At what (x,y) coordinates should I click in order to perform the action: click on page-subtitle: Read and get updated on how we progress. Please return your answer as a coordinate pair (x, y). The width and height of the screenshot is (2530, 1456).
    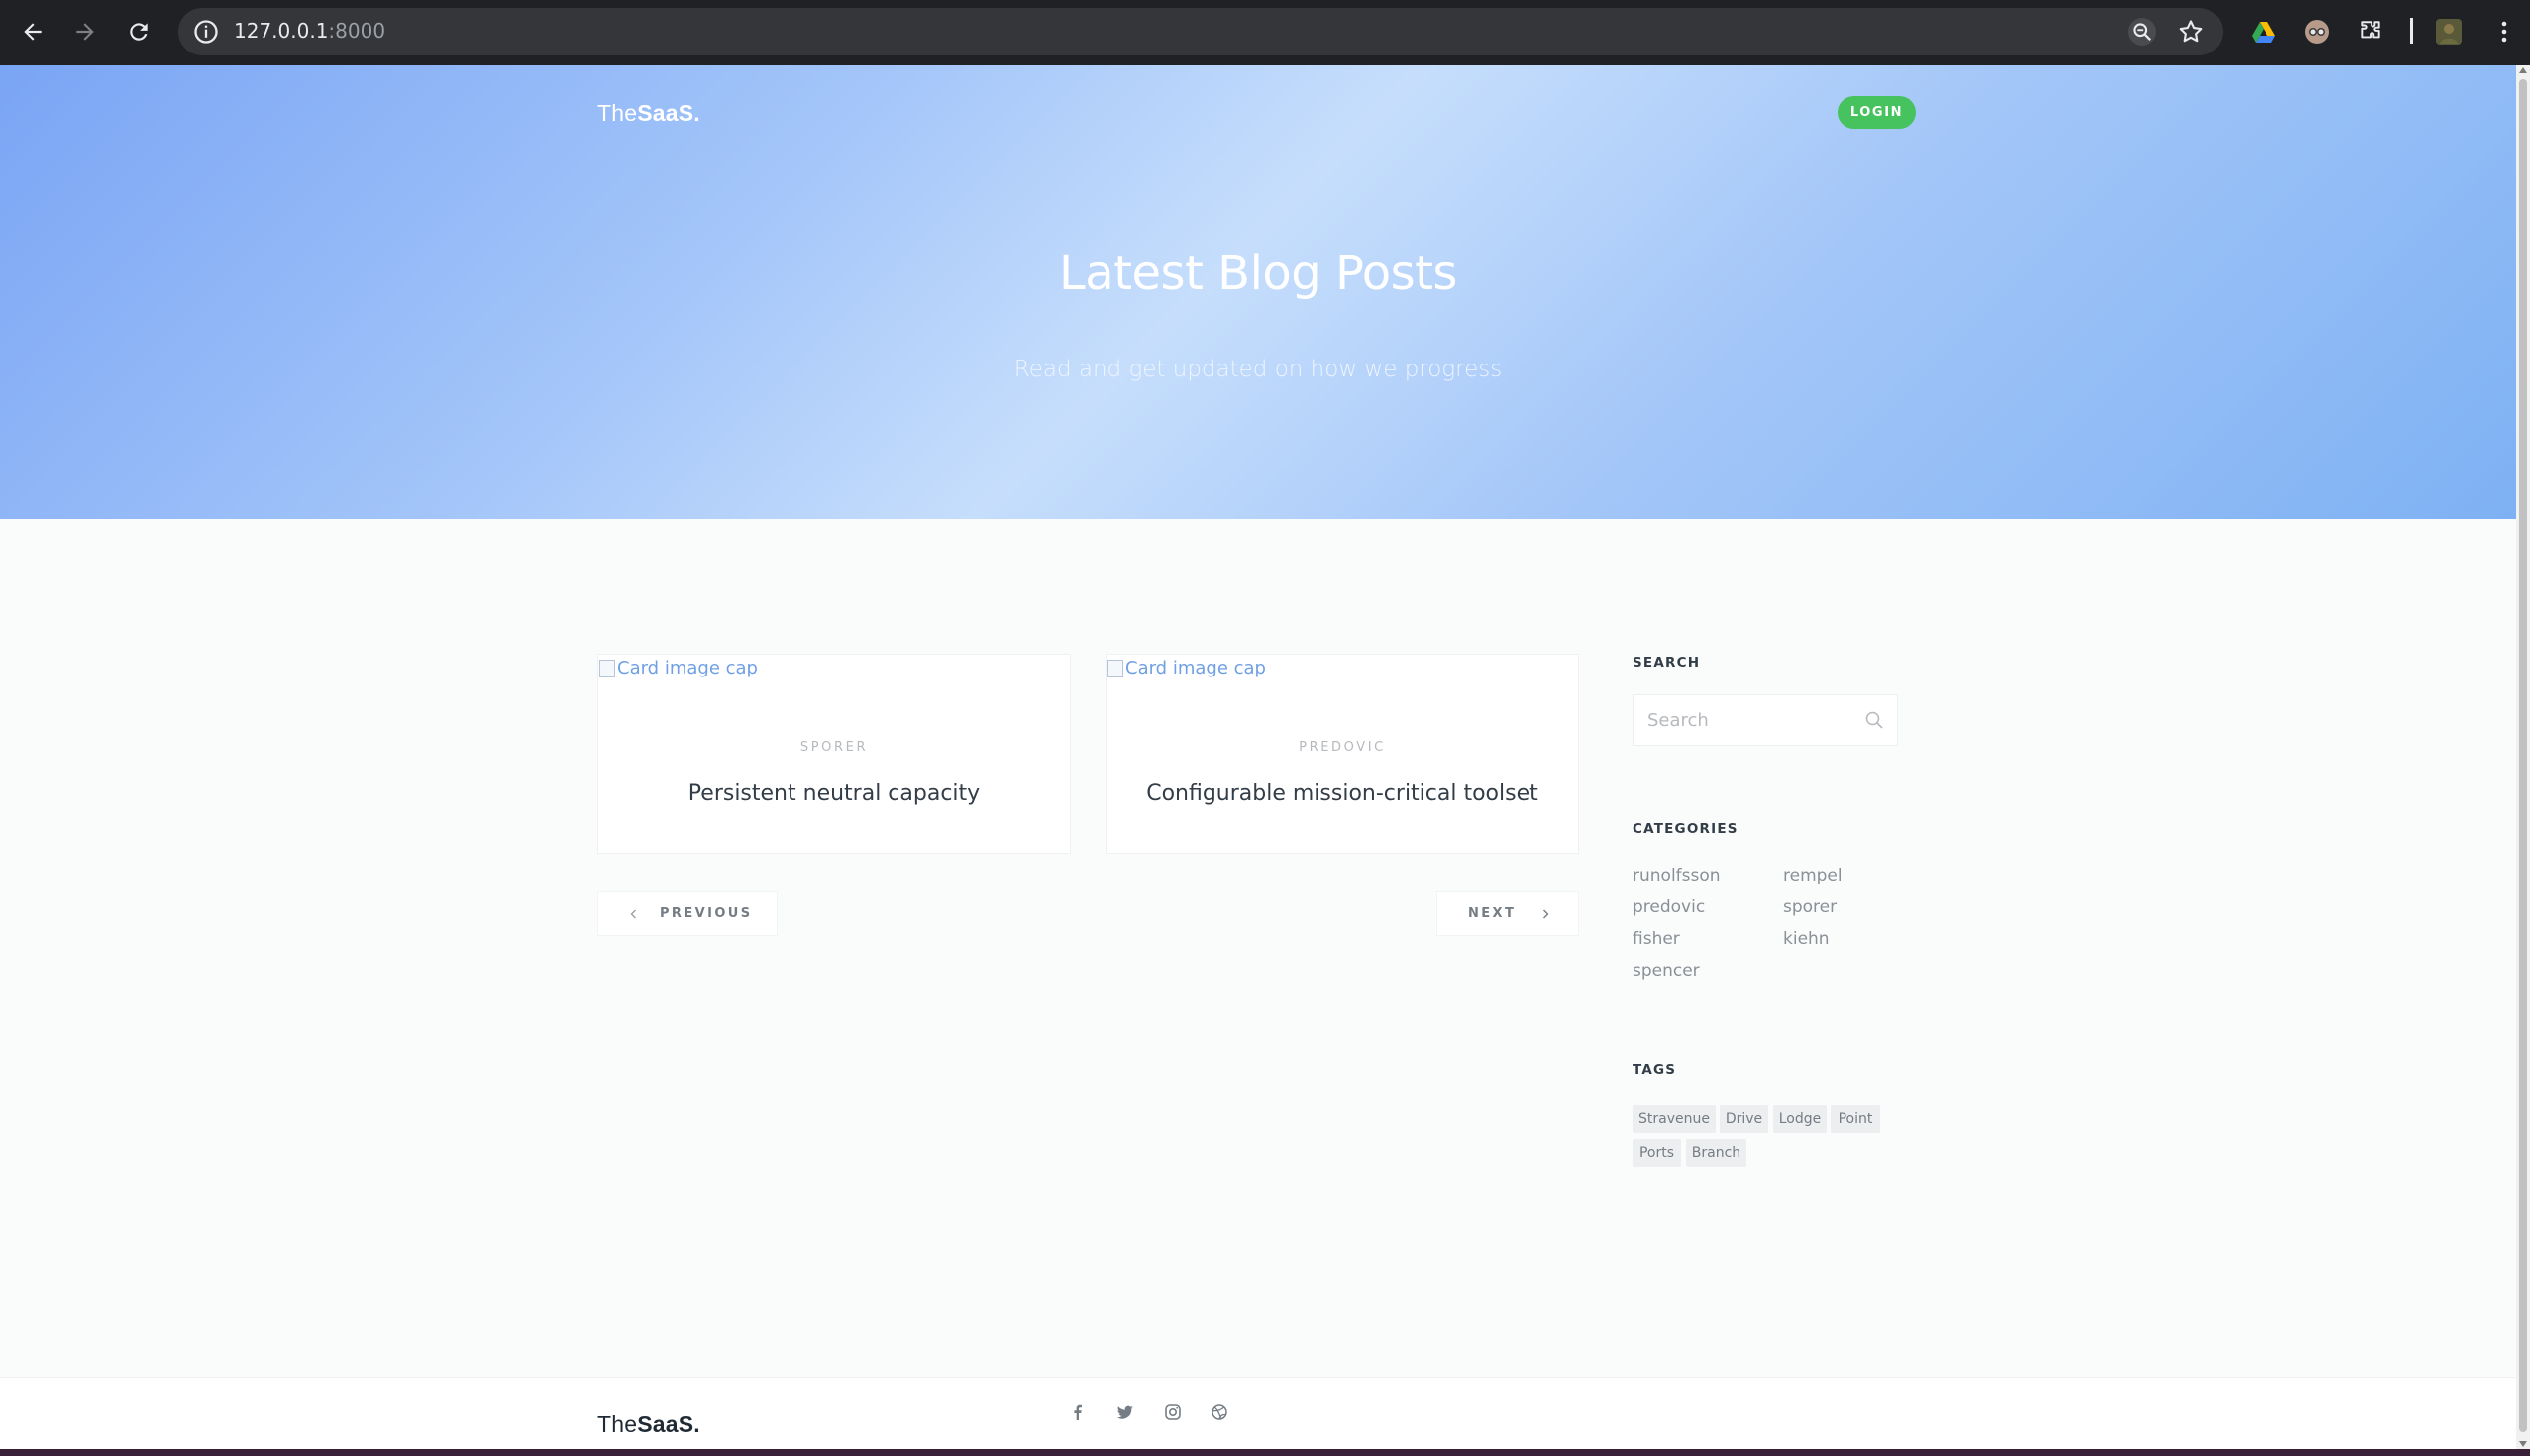
    Looking at the image, I should click on (1258, 369).